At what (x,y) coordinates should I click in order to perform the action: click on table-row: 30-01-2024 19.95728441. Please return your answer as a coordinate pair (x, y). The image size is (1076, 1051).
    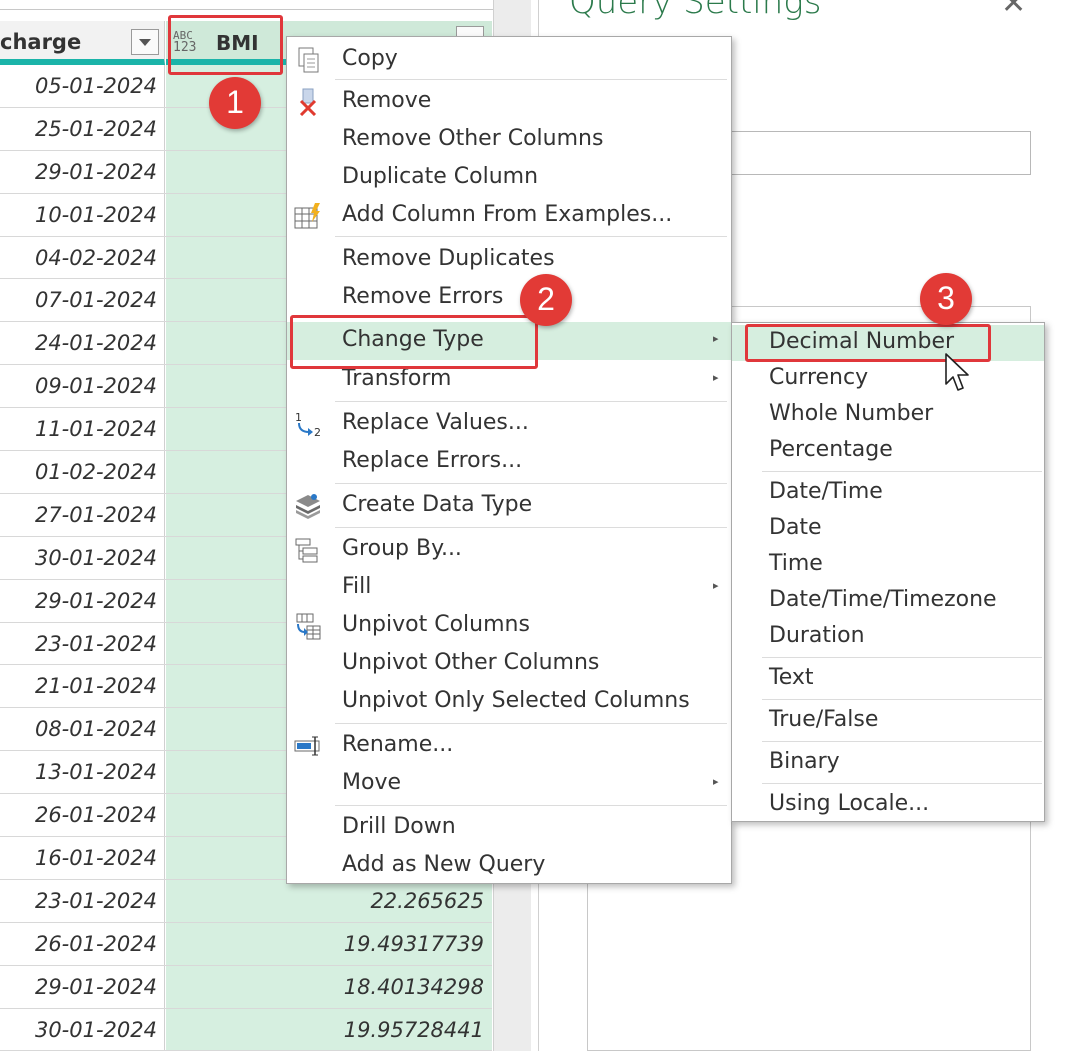
    Looking at the image, I should click on (246, 1029).